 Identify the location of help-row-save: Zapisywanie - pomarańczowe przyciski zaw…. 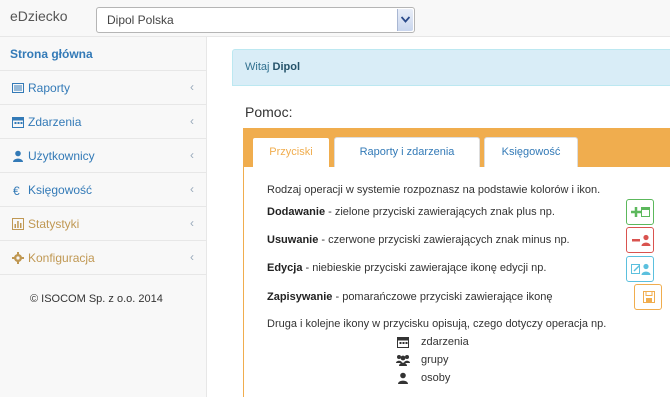
(410, 297).